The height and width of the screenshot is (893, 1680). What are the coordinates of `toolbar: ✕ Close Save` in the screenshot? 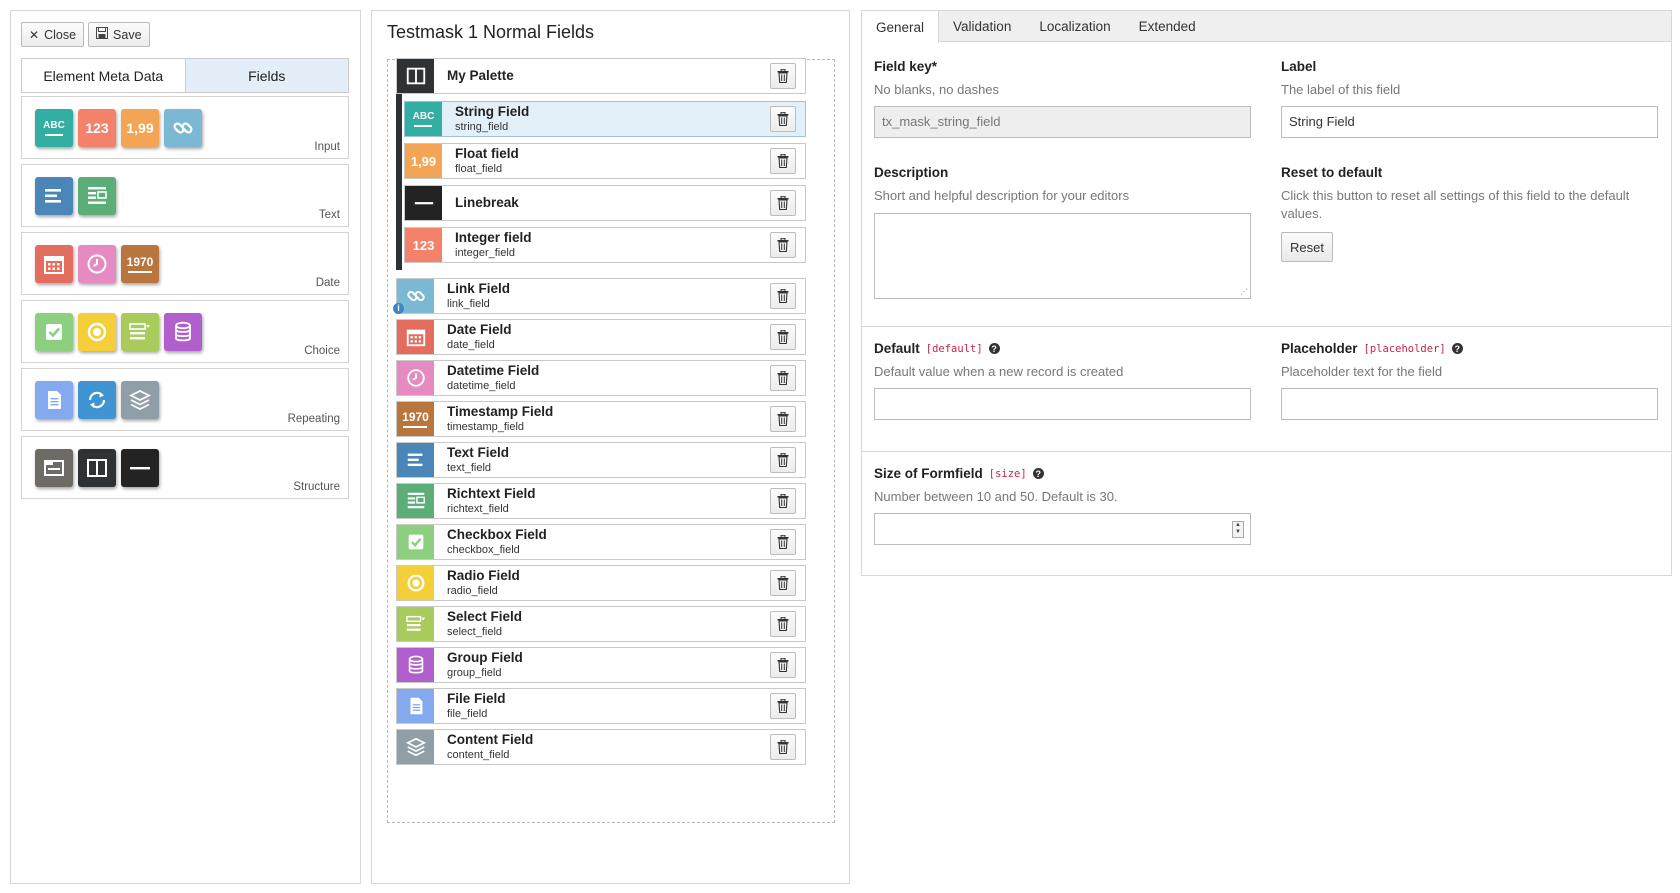 It's located at (85, 34).